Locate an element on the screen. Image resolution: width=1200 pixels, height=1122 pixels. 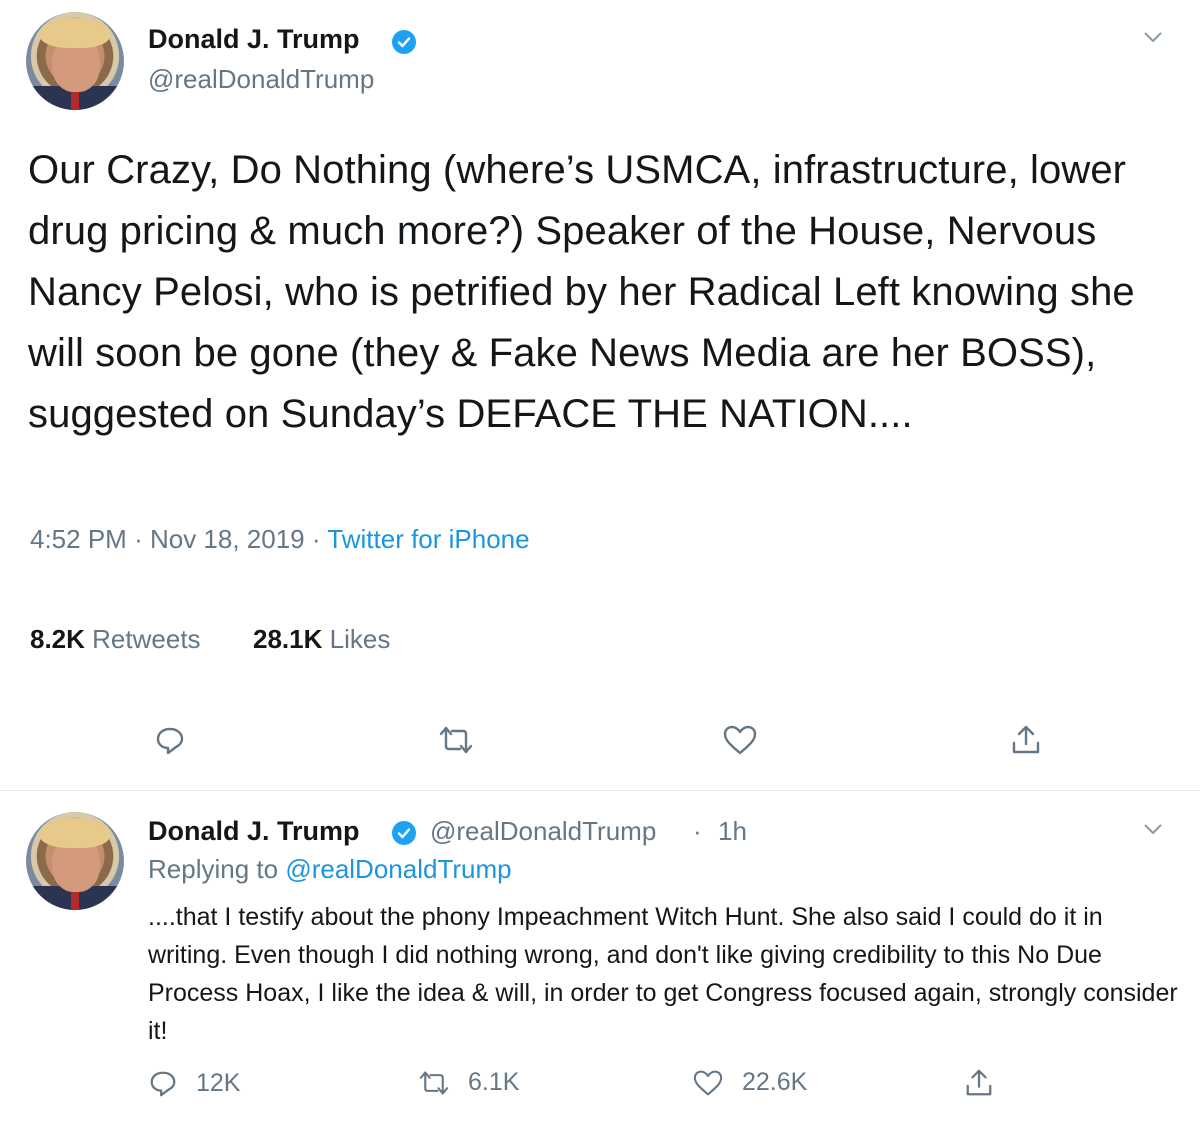
replying-to-handle: @realDonaldTrump is located at coordinates (398, 869).